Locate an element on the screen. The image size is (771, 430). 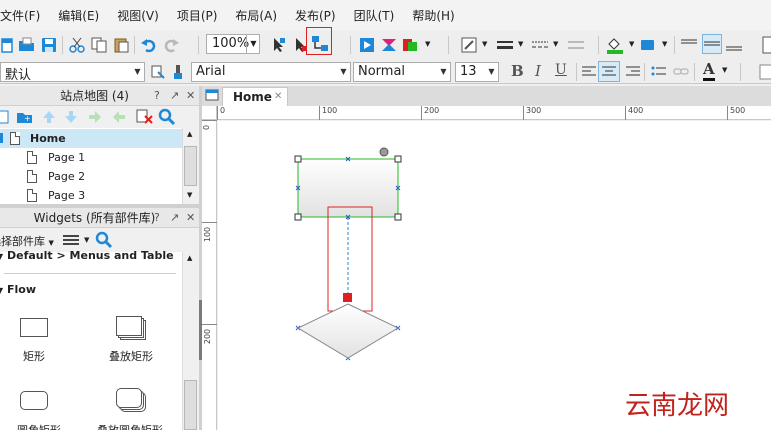
tree-item-page-3: Page 3 is located at coordinates (91, 195).